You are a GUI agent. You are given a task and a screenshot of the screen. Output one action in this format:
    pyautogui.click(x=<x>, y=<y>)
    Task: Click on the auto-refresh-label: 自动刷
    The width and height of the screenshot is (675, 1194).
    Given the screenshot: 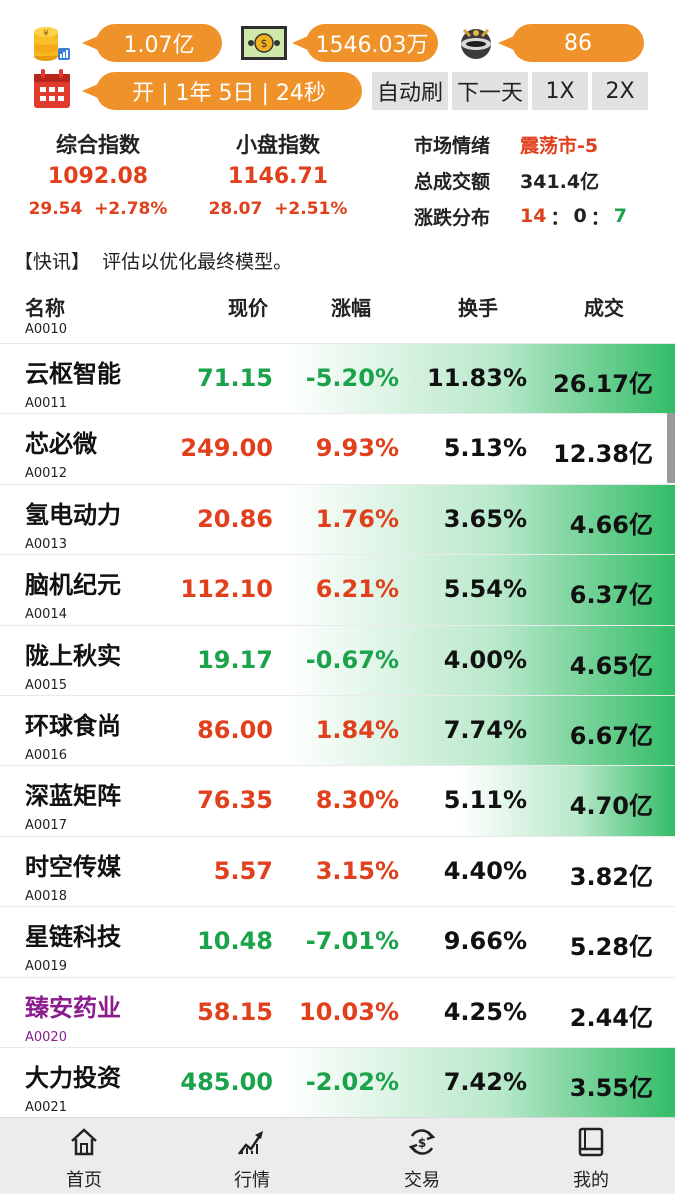 What is the action you would take?
    pyautogui.click(x=409, y=93)
    